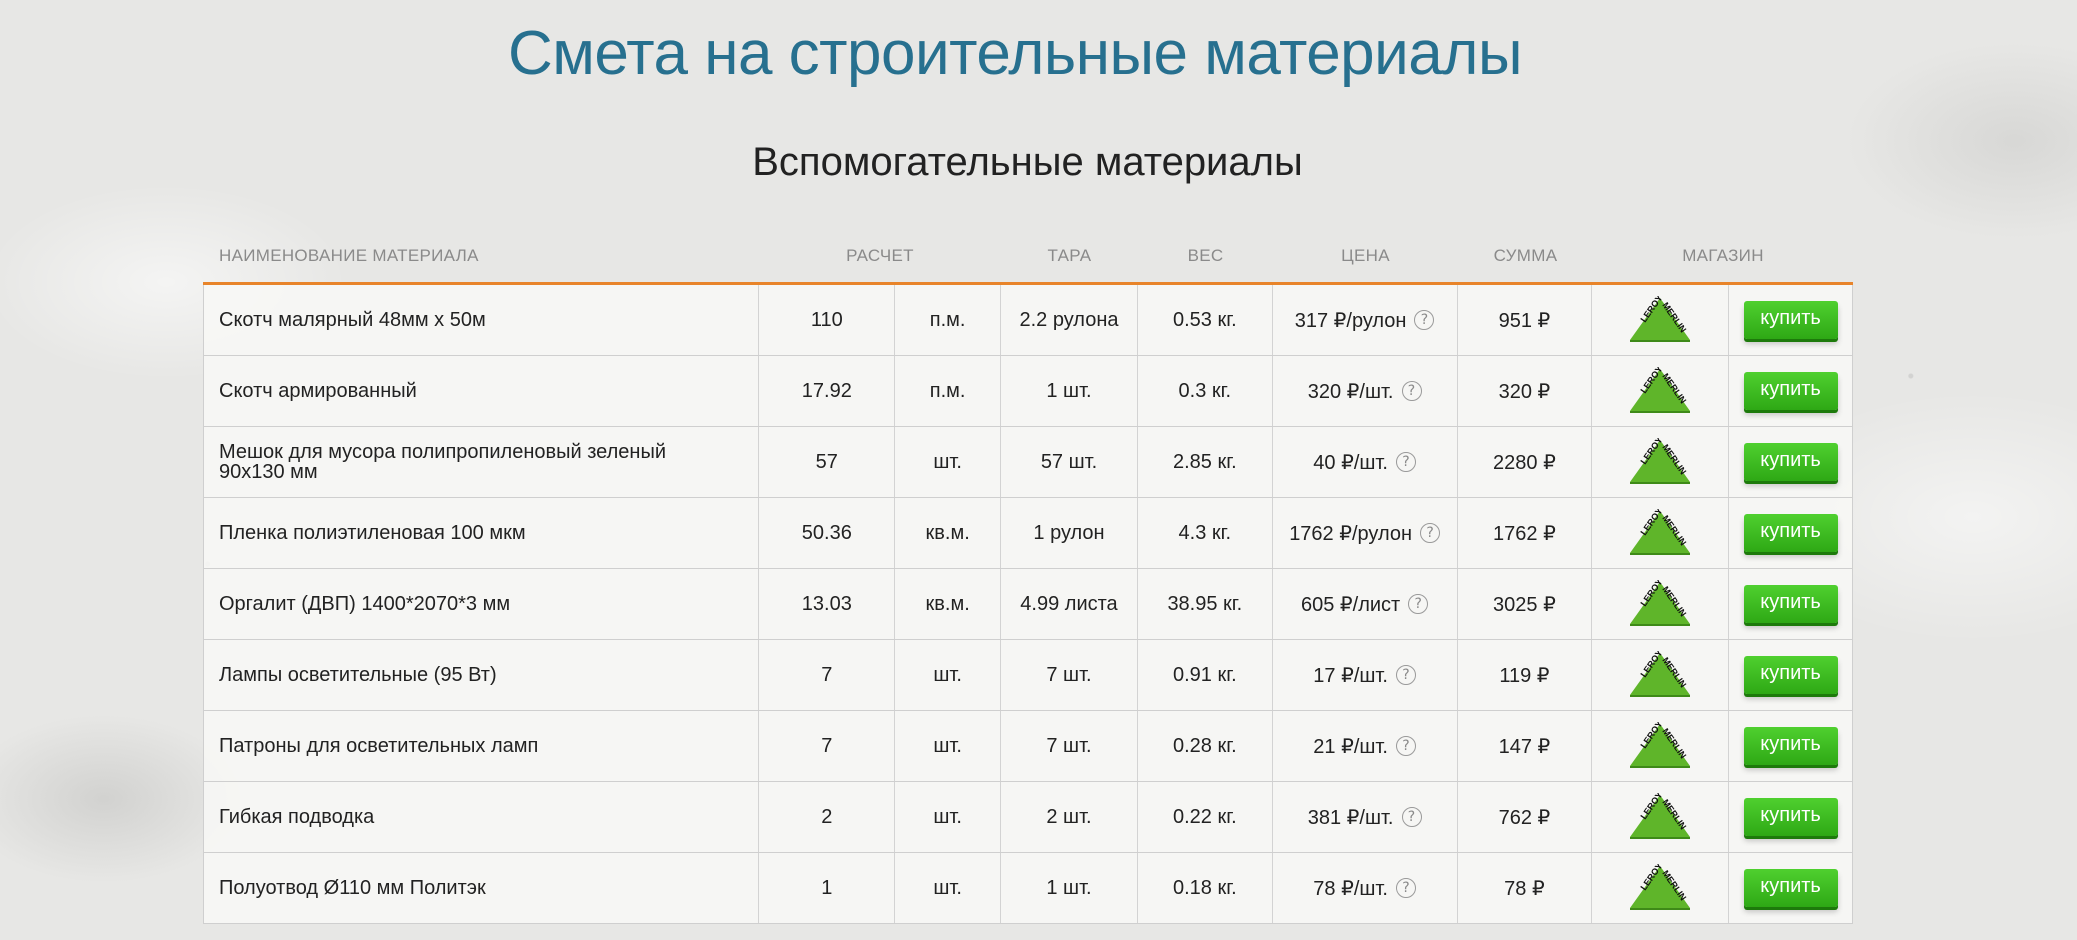 This screenshot has width=2077, height=940. I want to click on price-cell: 320 ₽/шт. ?, so click(1365, 391).